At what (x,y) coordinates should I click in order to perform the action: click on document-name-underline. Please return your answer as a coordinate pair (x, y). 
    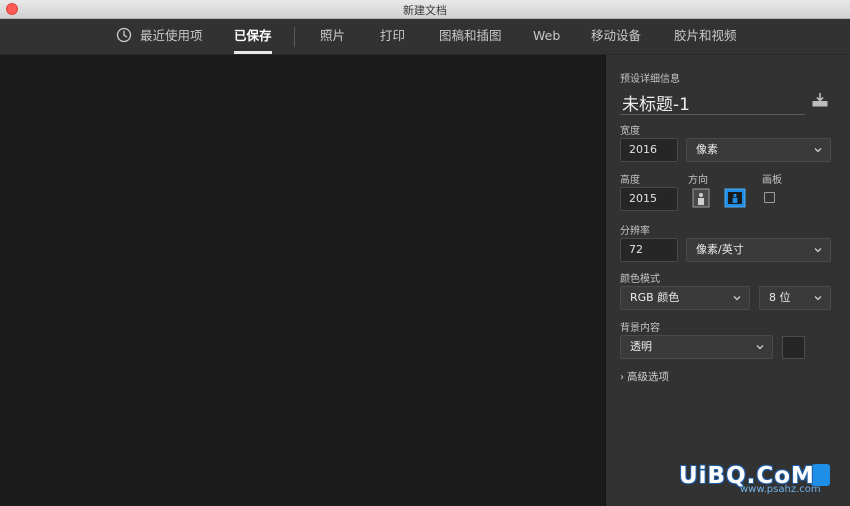
    Looking at the image, I should click on (712, 114).